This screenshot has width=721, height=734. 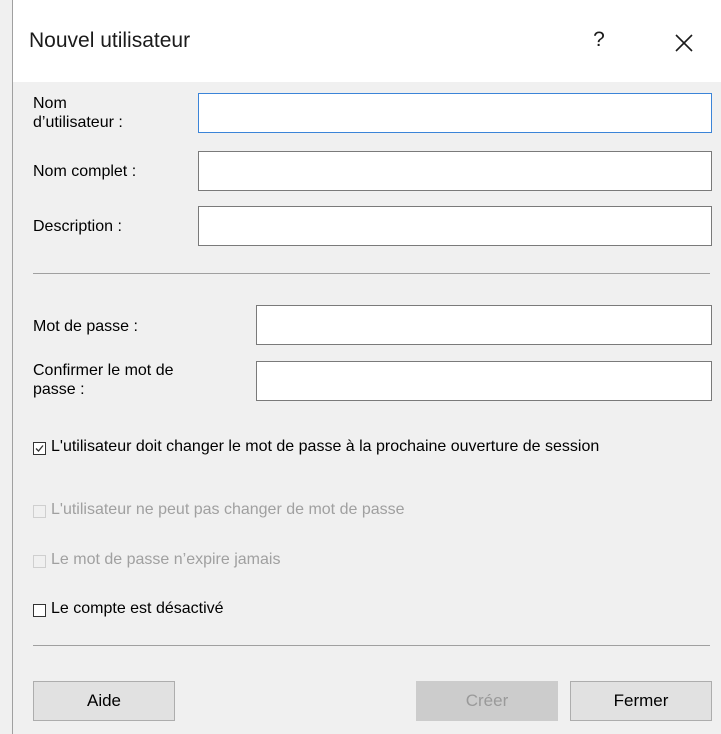 What do you see at coordinates (110, 40) in the screenshot?
I see `dialog-title: Nouvel utilisateur` at bounding box center [110, 40].